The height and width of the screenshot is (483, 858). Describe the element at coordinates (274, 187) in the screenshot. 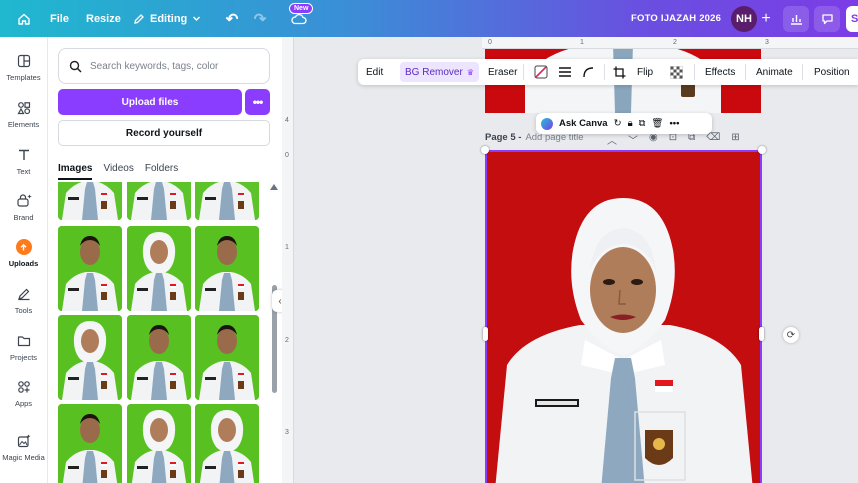

I see `scroll-up-arrow` at that location.